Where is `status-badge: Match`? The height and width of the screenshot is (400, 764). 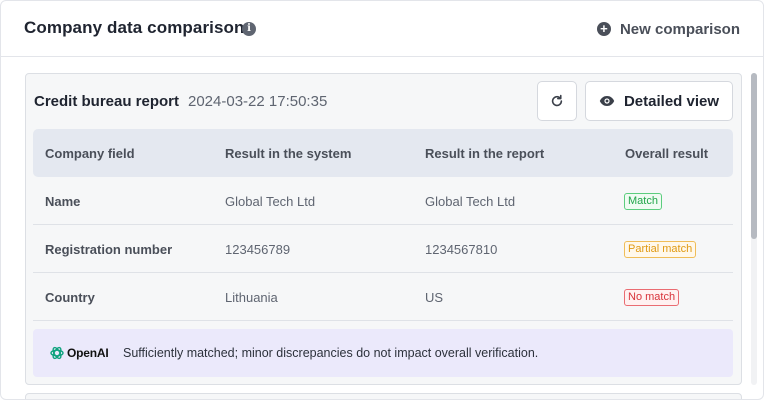 status-badge: Match is located at coordinates (643, 201).